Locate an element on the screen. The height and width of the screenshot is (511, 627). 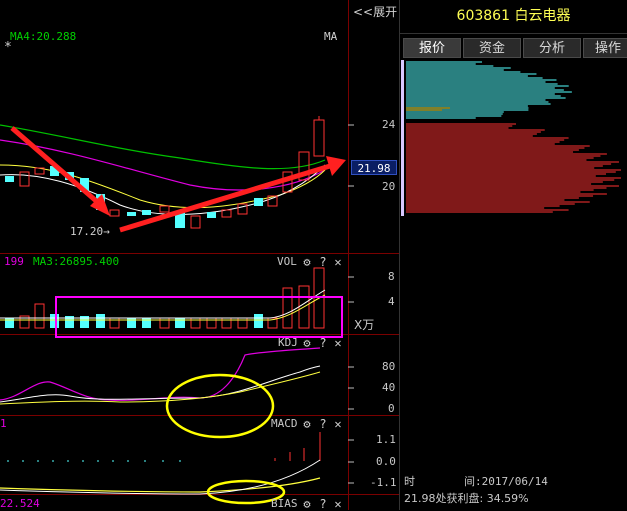
macd-tick-0-0: 0.0 is located at coordinates (386, 461).